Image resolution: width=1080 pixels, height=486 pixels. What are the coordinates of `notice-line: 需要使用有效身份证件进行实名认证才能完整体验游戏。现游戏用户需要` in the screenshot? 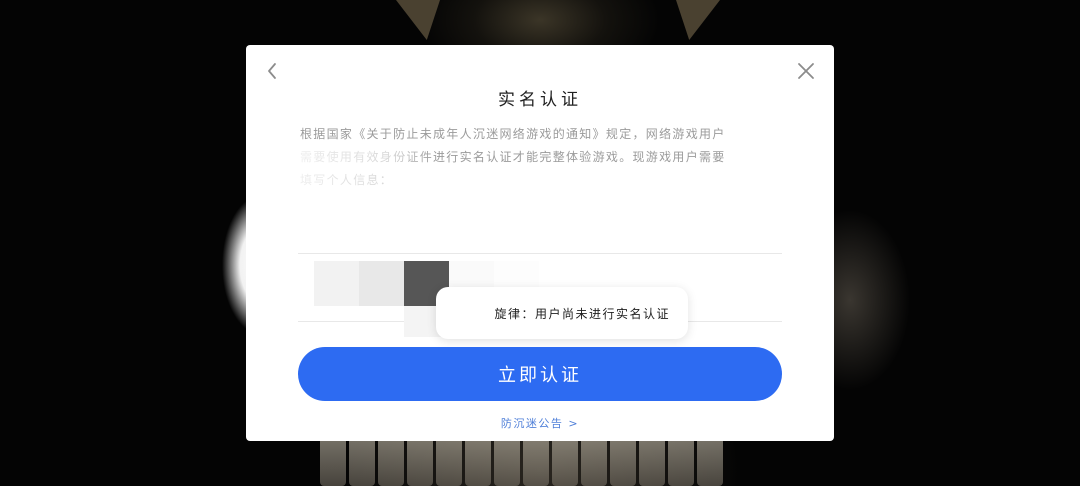 It's located at (513, 157).